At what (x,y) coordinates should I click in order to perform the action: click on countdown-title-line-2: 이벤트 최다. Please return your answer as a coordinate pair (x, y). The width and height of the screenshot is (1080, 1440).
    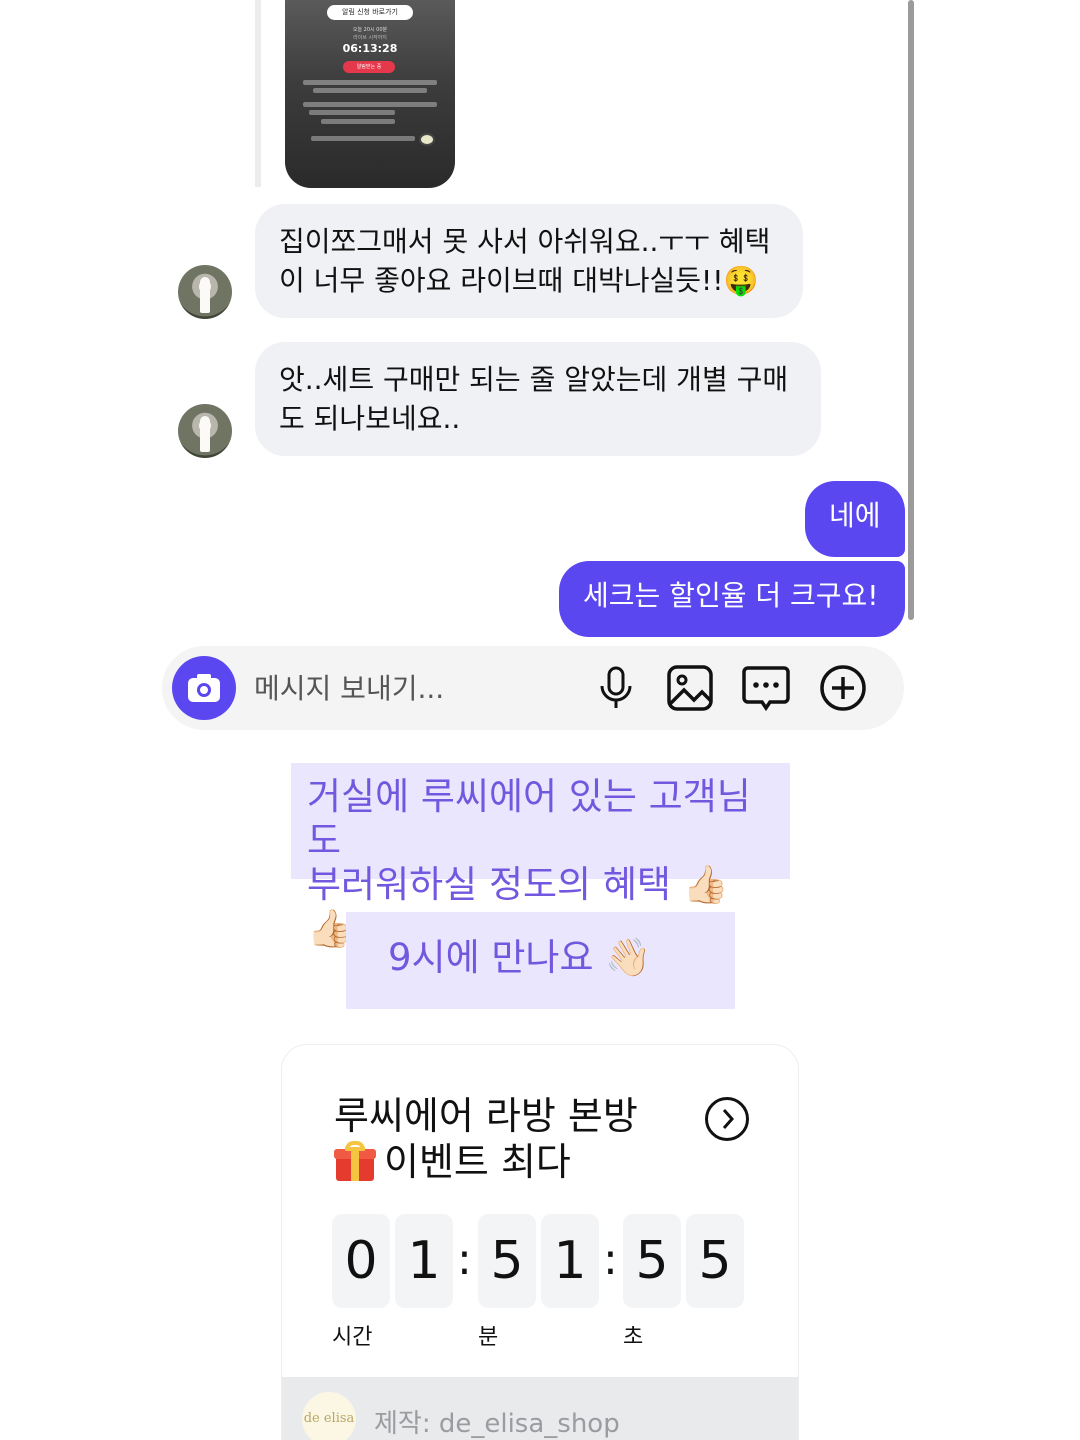
    Looking at the image, I should click on (499, 1162).